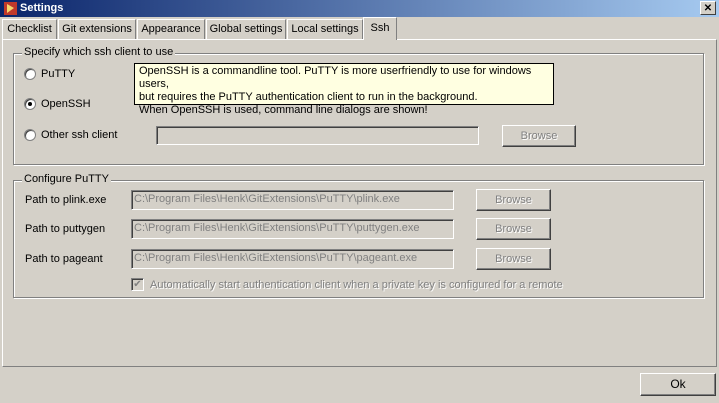  I want to click on plink-browse-button: Browse, so click(513, 200).